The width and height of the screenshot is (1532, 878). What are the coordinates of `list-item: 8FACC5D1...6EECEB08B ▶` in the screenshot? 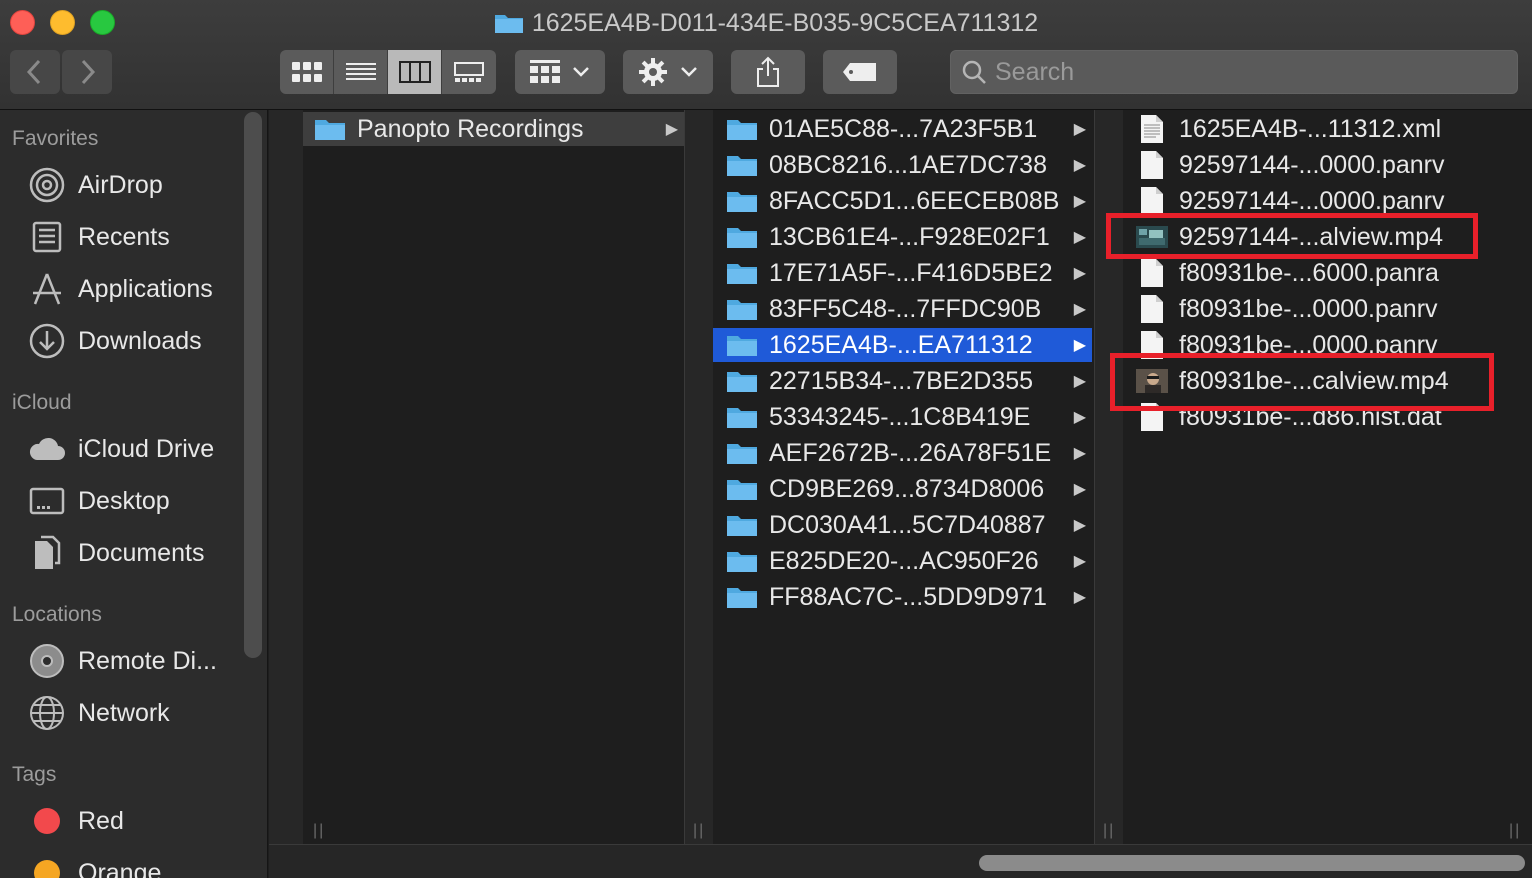 It's located at (902, 201).